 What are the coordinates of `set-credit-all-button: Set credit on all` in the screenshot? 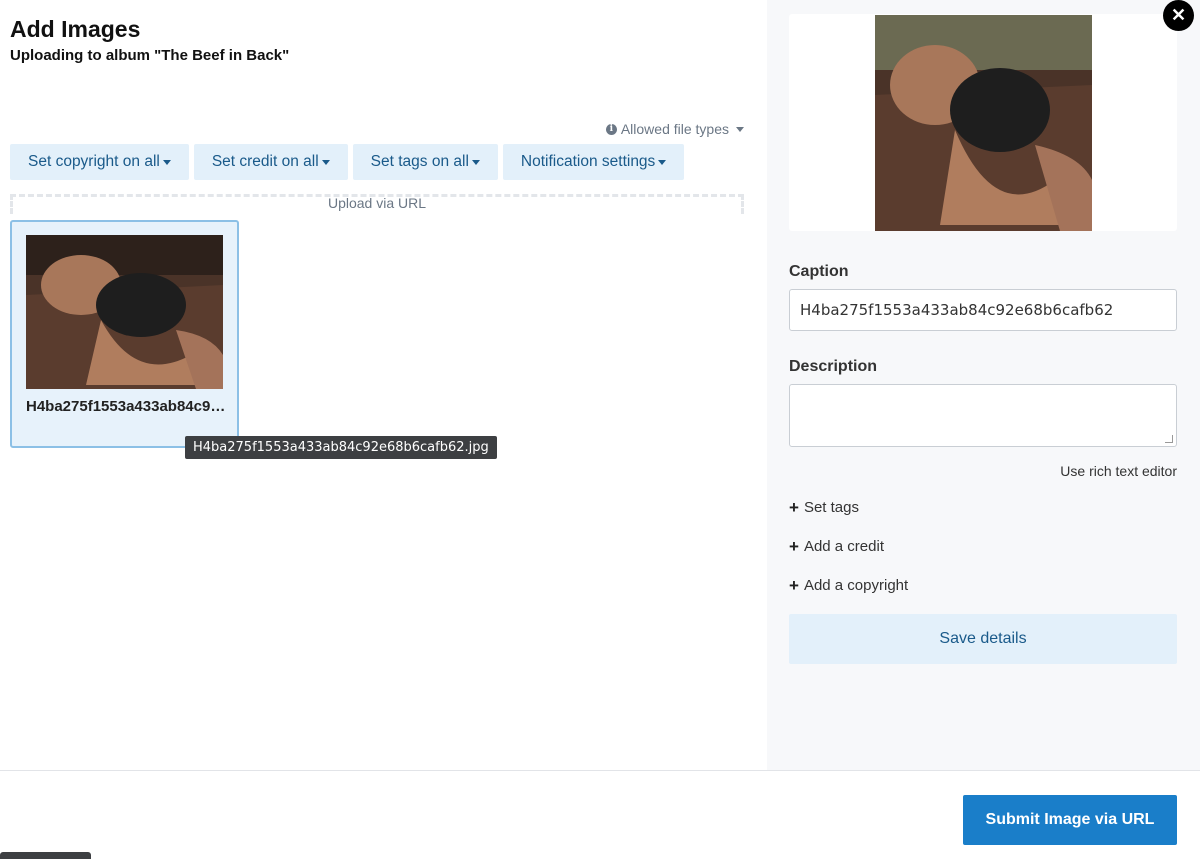 It's located at (270, 162).